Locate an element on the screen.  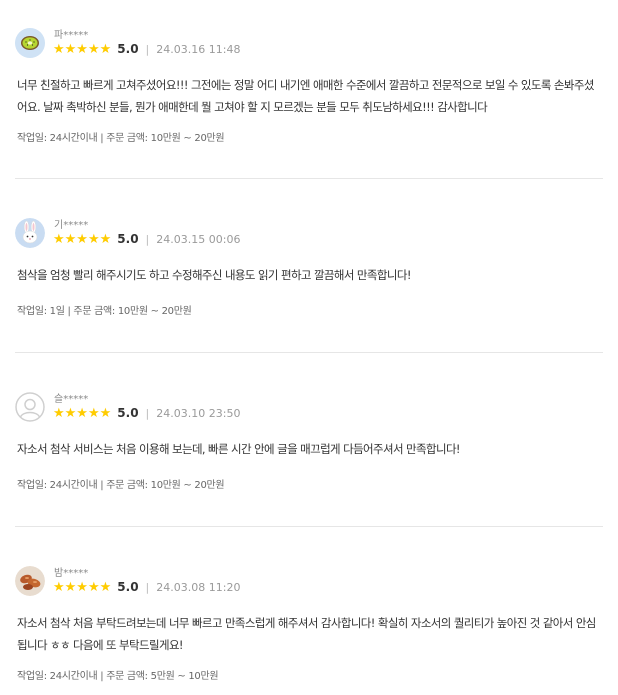
review-date: 24.03.08 11:20 is located at coordinates (198, 587).